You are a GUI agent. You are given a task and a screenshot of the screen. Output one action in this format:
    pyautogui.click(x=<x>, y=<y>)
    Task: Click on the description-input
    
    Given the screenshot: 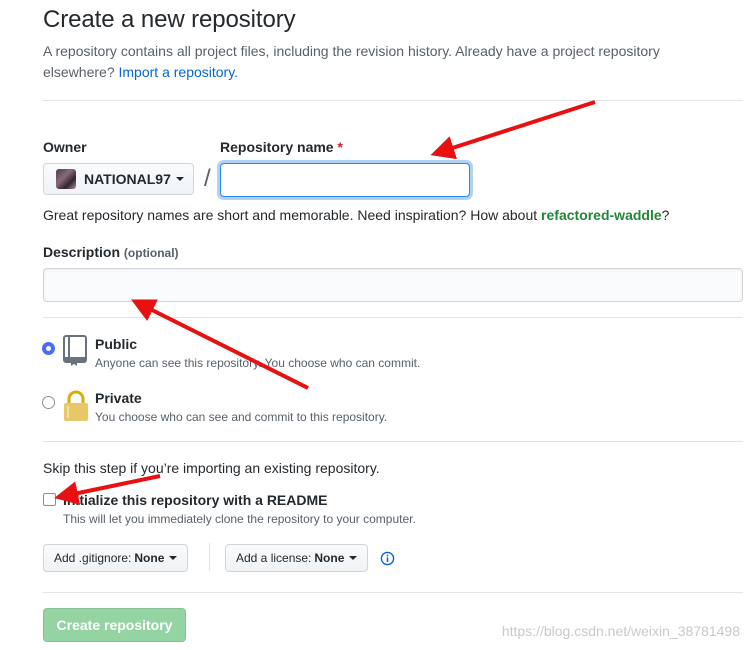 What is the action you would take?
    pyautogui.click(x=393, y=285)
    